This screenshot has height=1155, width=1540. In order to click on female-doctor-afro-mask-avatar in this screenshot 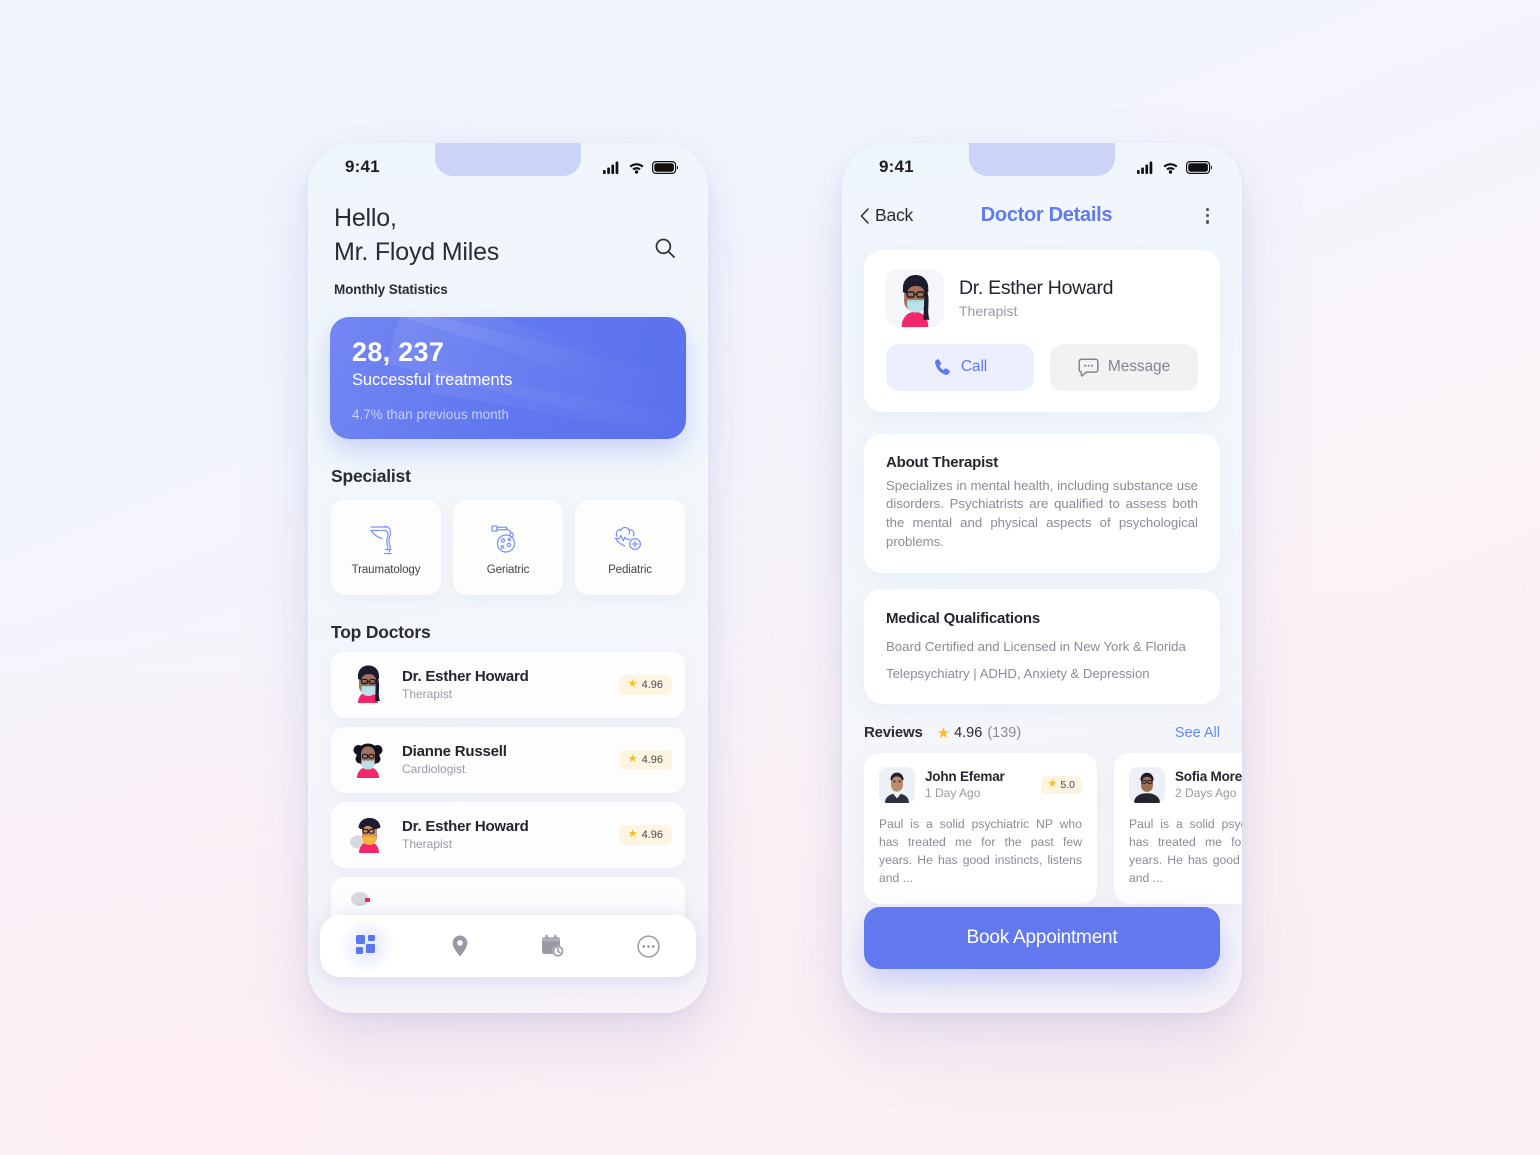, I will do `click(368, 760)`.